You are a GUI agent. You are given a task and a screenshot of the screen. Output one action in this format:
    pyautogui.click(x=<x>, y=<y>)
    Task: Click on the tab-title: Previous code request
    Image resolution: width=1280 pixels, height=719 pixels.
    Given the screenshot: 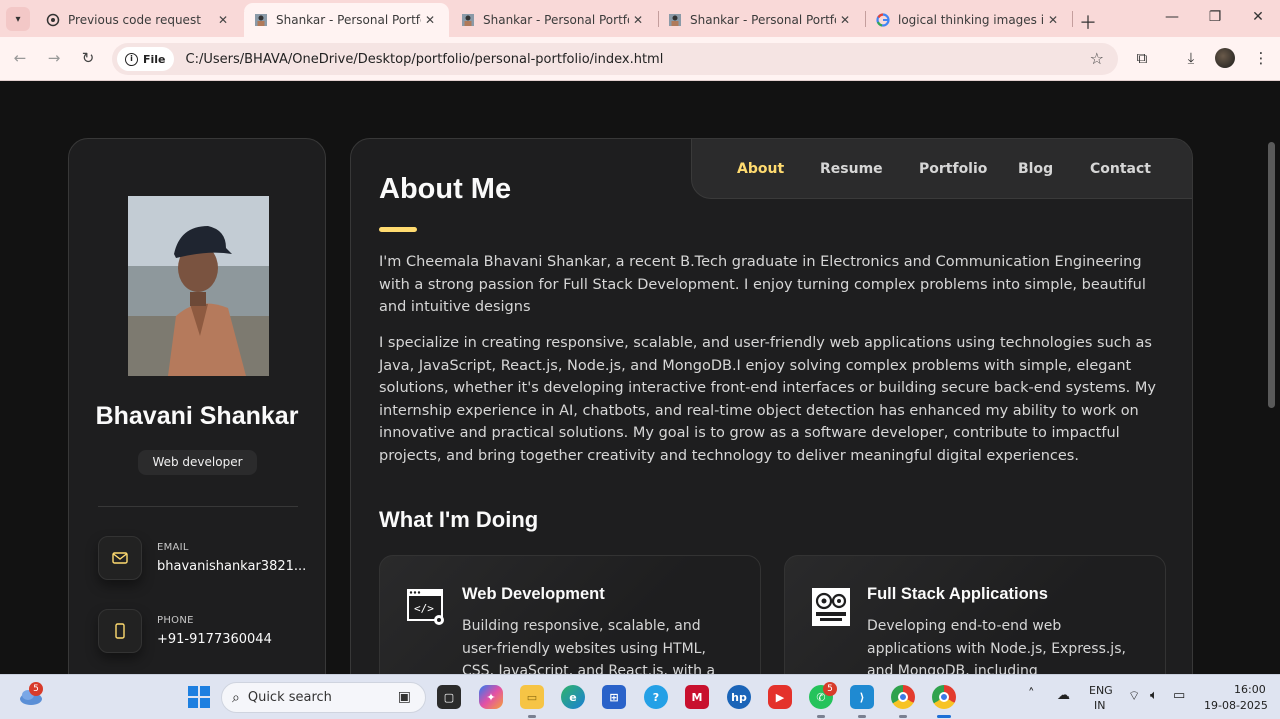 What is the action you would take?
    pyautogui.click(x=134, y=20)
    